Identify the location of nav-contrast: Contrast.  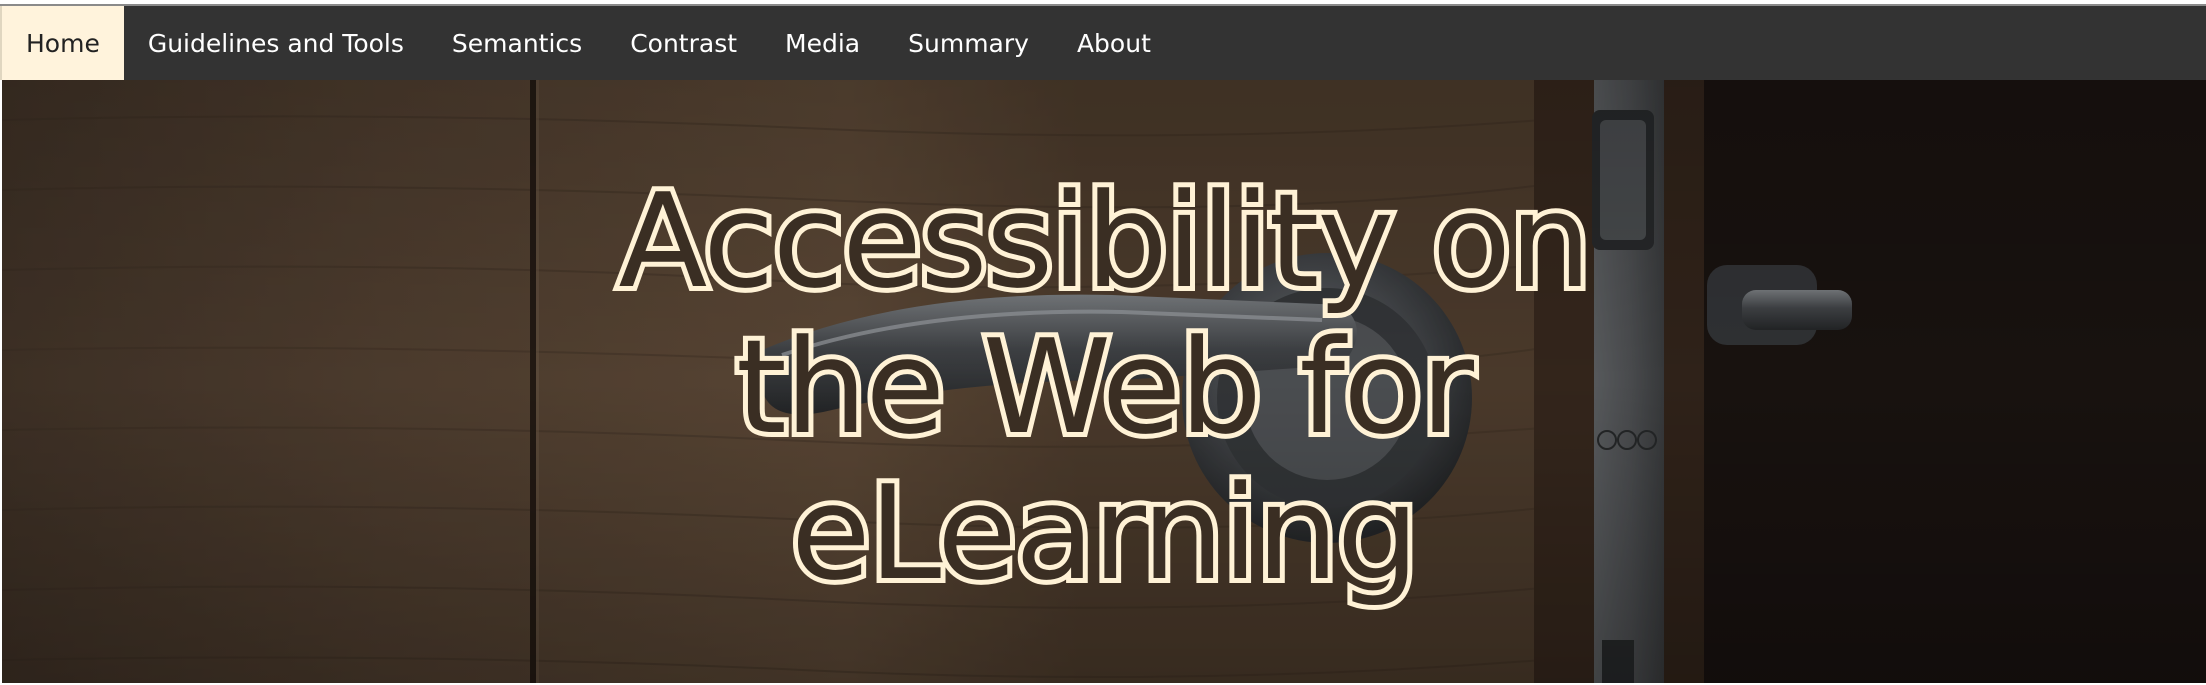
(683, 43).